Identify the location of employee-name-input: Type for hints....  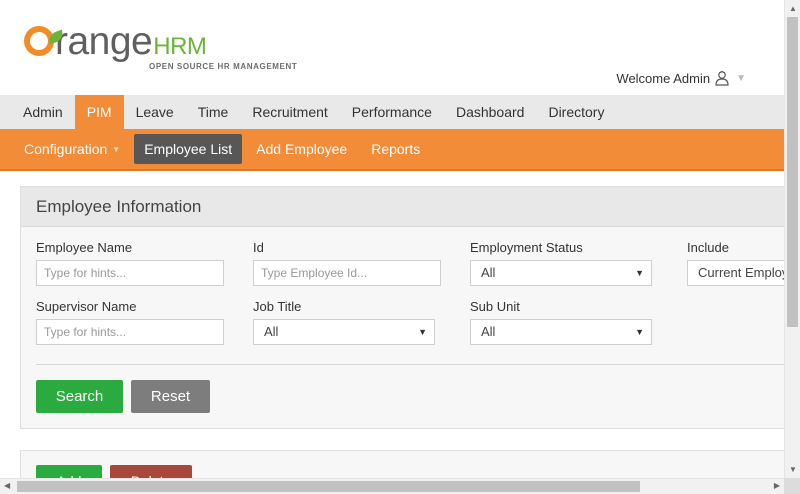
(130, 273).